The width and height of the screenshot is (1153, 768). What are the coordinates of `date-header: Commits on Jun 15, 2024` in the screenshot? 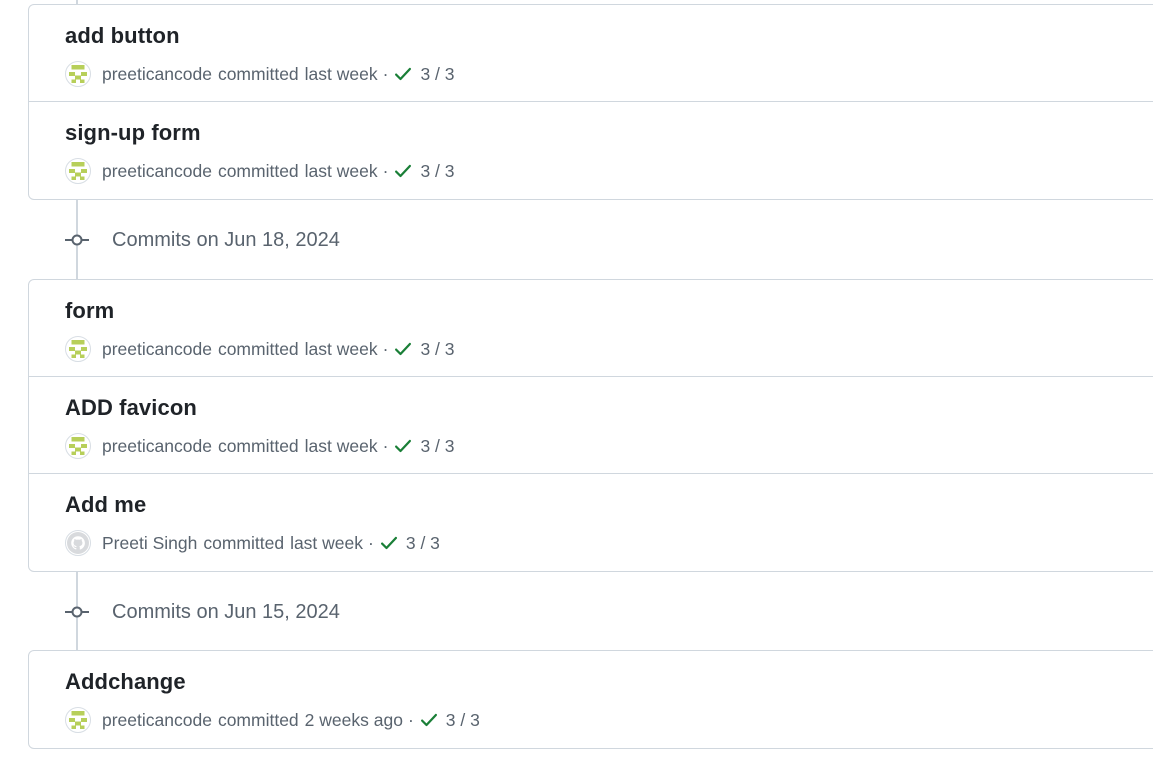 It's located at (202, 612).